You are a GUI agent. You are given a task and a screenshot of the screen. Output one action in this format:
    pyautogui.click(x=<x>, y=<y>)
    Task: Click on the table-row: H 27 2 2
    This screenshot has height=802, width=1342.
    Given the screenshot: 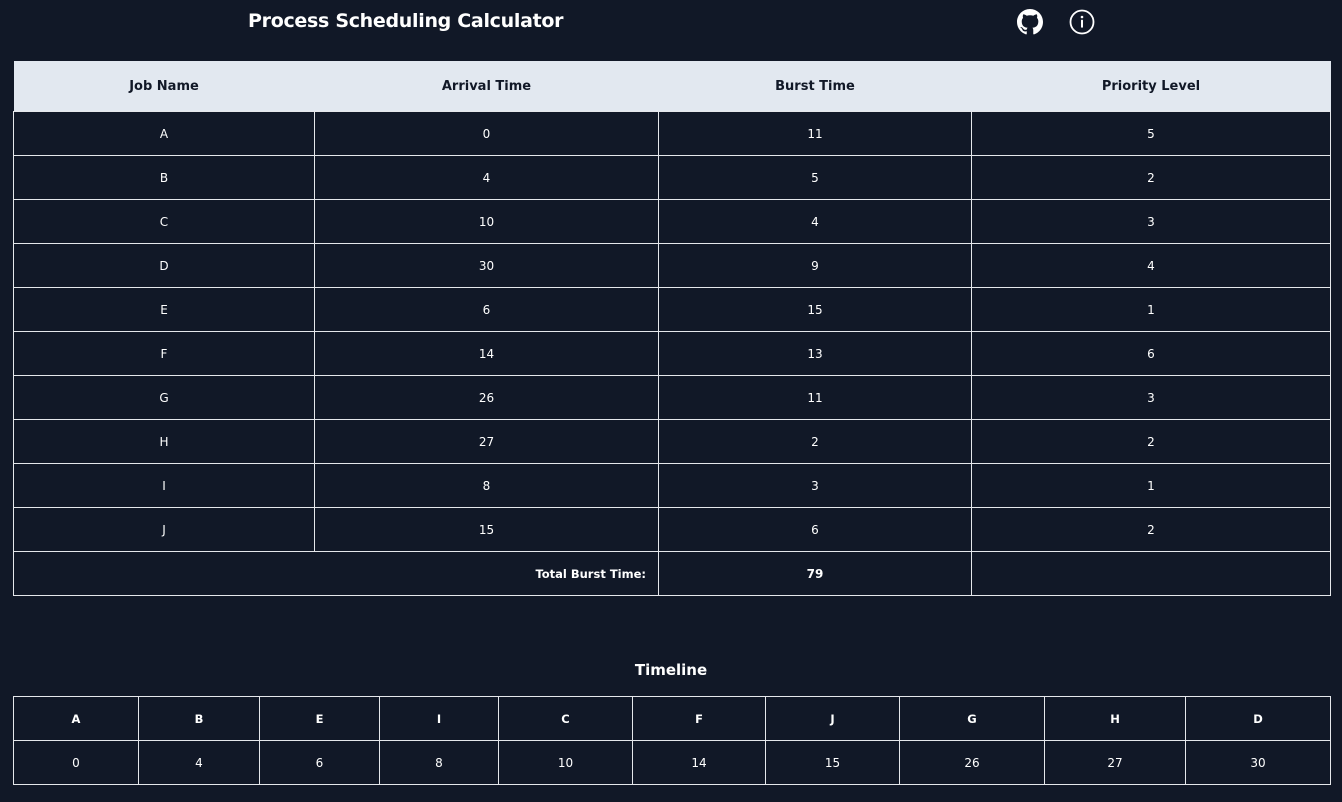 What is the action you would take?
    pyautogui.click(x=672, y=441)
    